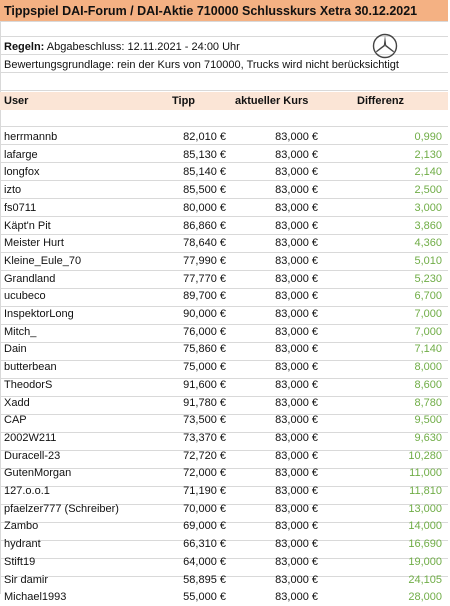  I want to click on user-cell: Kleine_Eule_70, so click(84, 261).